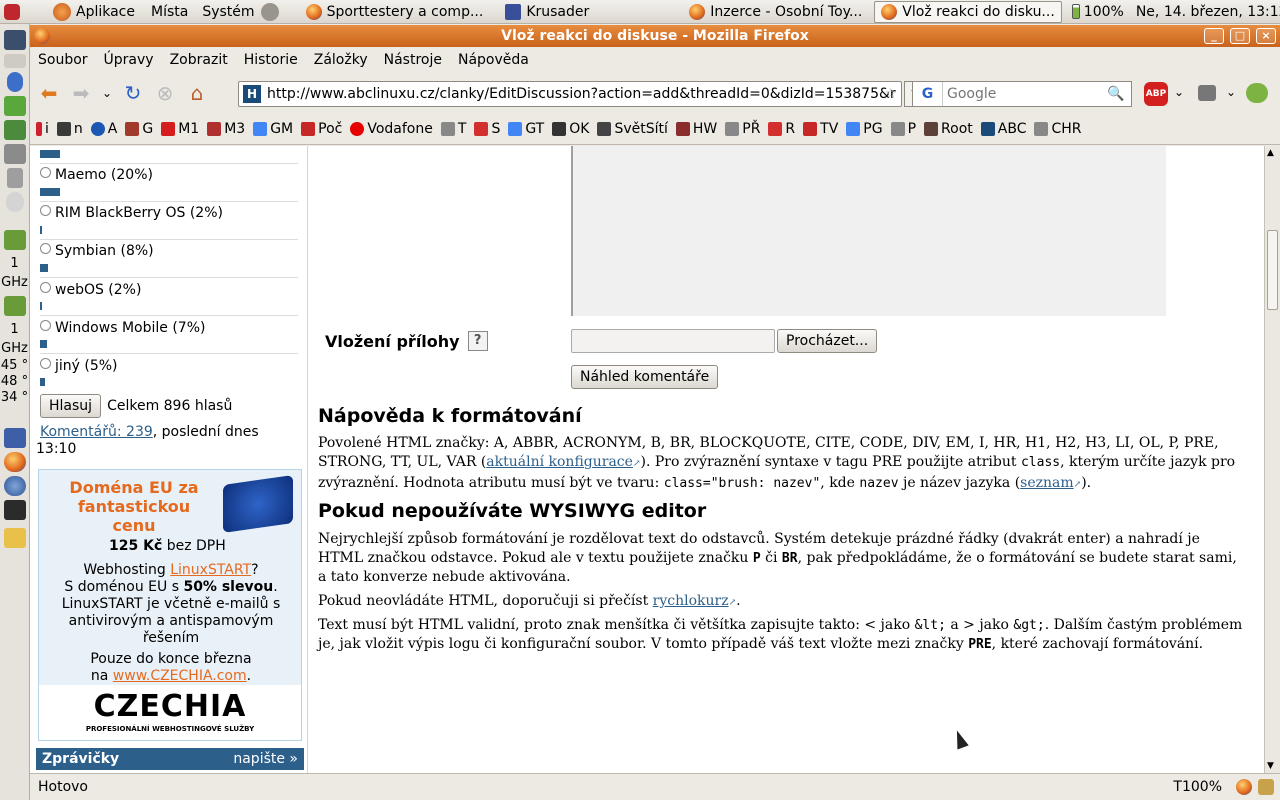 This screenshot has height=800, width=1280. What do you see at coordinates (570, 129) in the screenshot?
I see `bookmark-item: OK` at bounding box center [570, 129].